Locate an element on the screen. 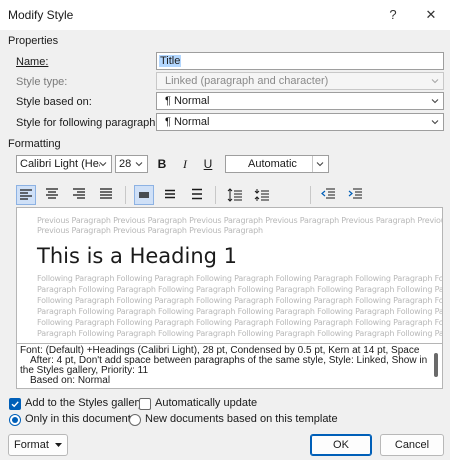 This screenshot has height=460, width=450. preview-heading: This is a Heading 1 is located at coordinates (137, 256).